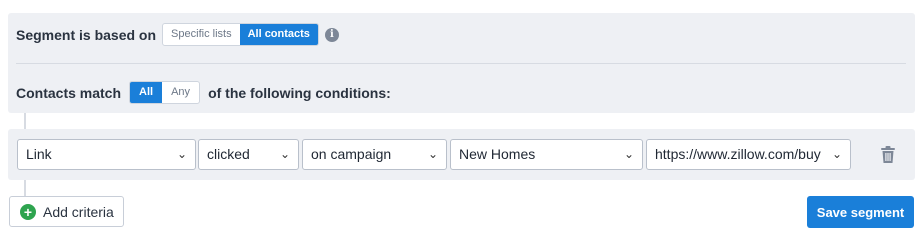 Image resolution: width=922 pixels, height=240 pixels. What do you see at coordinates (228, 154) in the screenshot?
I see `action-value: clicked` at bounding box center [228, 154].